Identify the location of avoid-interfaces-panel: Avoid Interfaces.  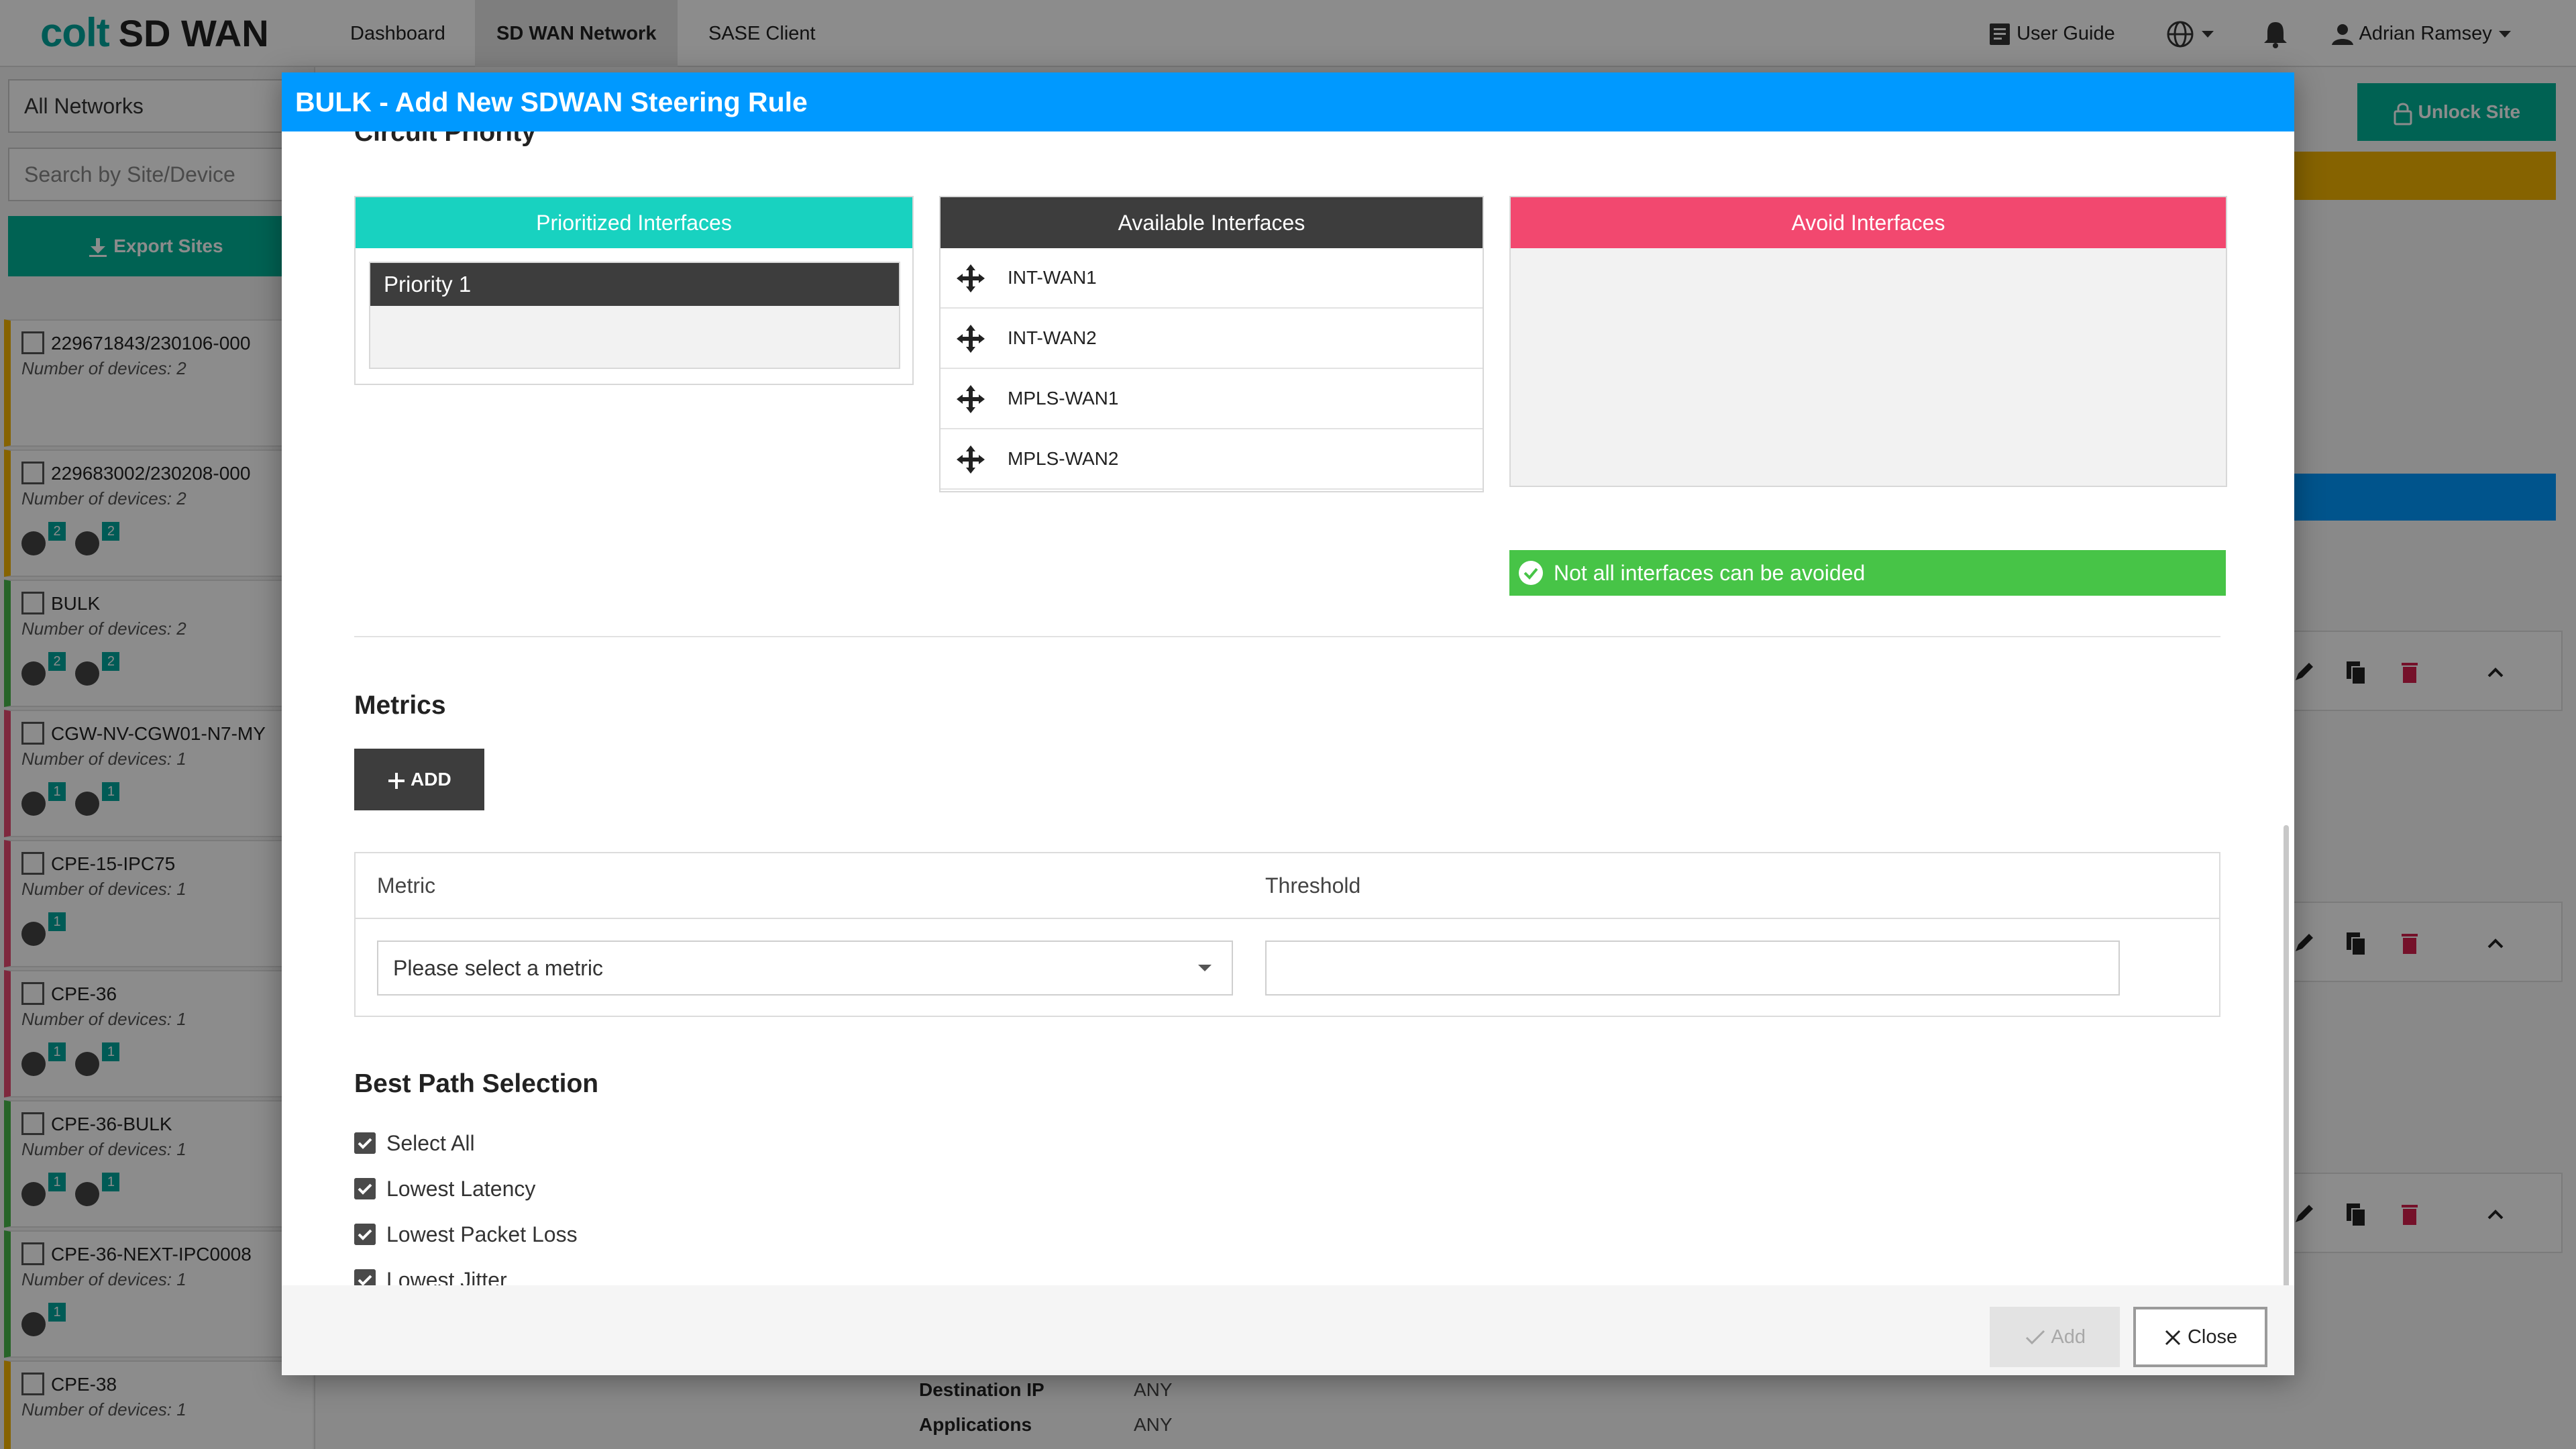
(1868, 341).